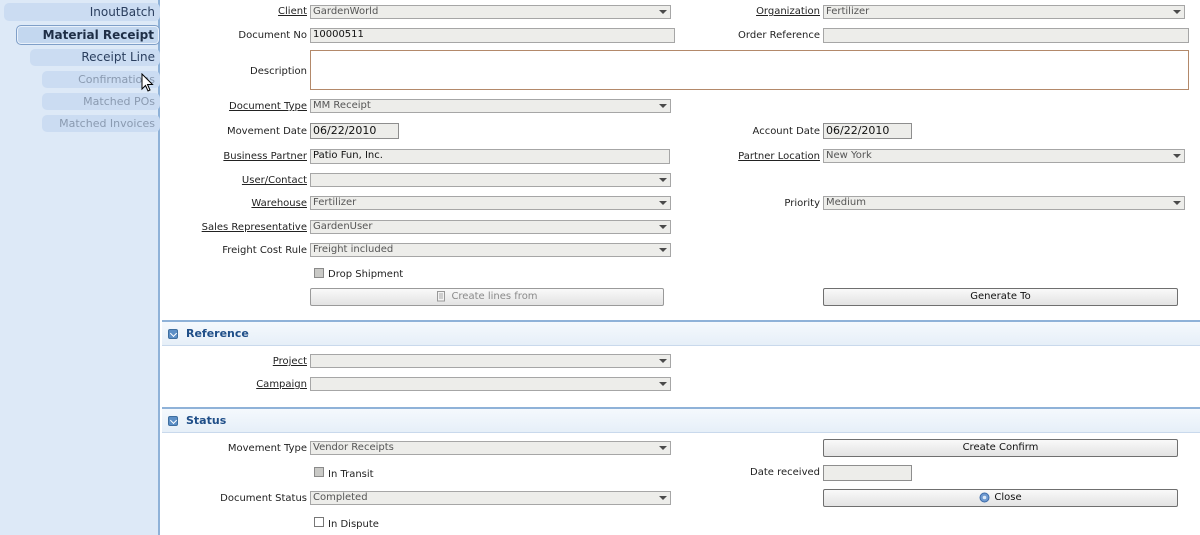 This screenshot has height=535, width=1200. Describe the element at coordinates (353, 447) in the screenshot. I see `movement-type-value: Vendor Receipts` at that location.